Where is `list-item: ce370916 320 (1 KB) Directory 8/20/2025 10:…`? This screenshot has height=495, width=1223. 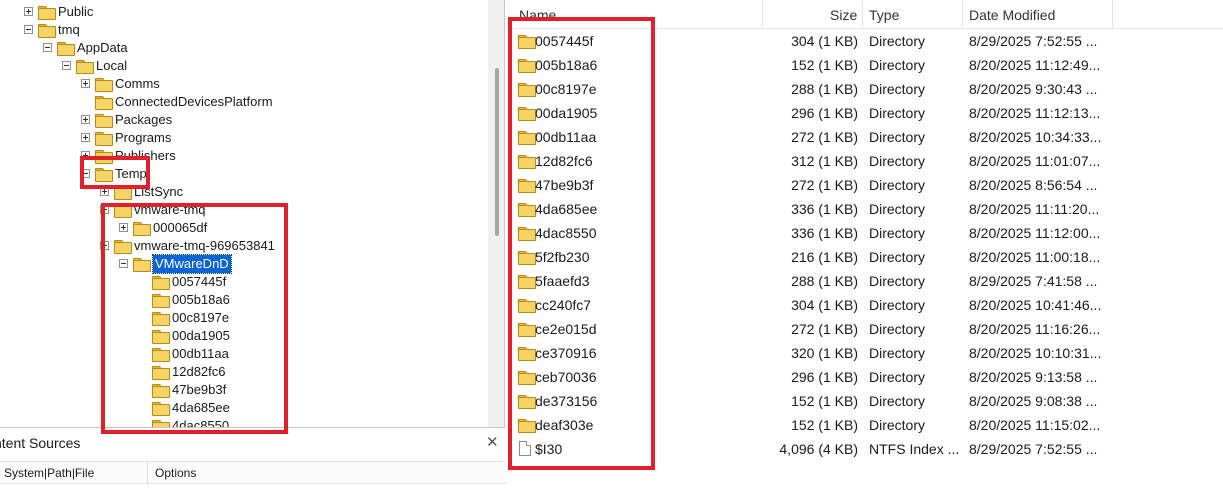
list-item: ce370916 320 (1 KB) Directory 8/20/2025 10:… is located at coordinates (866, 353).